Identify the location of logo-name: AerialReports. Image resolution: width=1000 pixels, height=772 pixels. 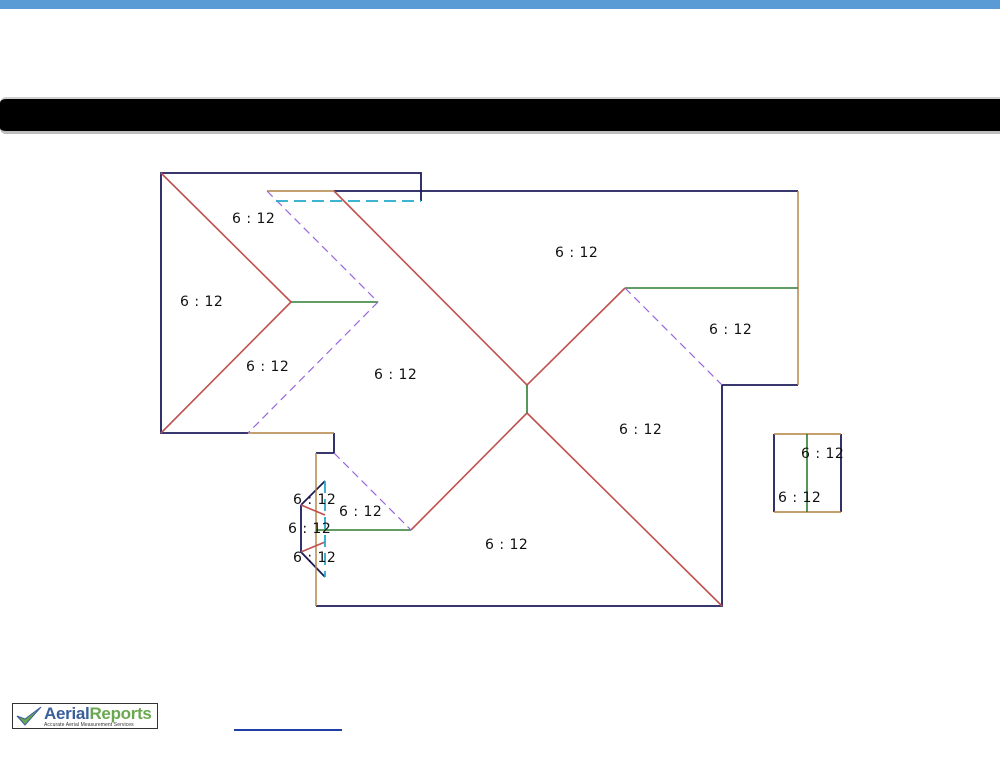
(98, 713).